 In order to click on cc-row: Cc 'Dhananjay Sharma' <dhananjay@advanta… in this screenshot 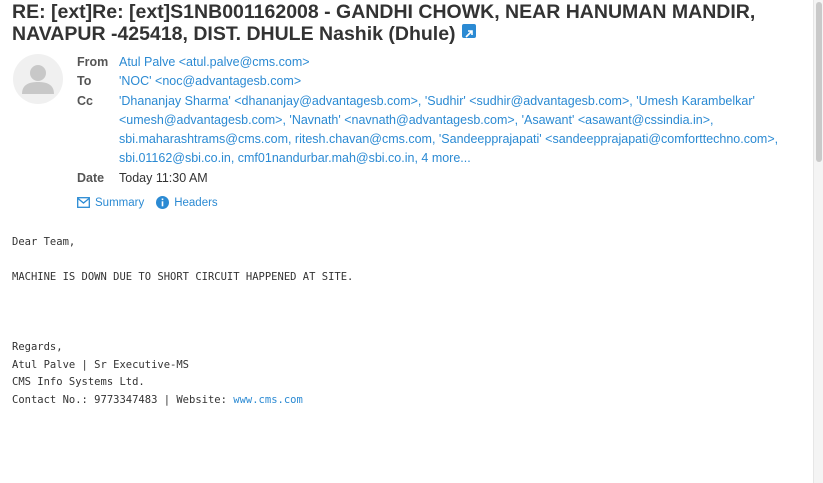, I will do `click(437, 130)`.